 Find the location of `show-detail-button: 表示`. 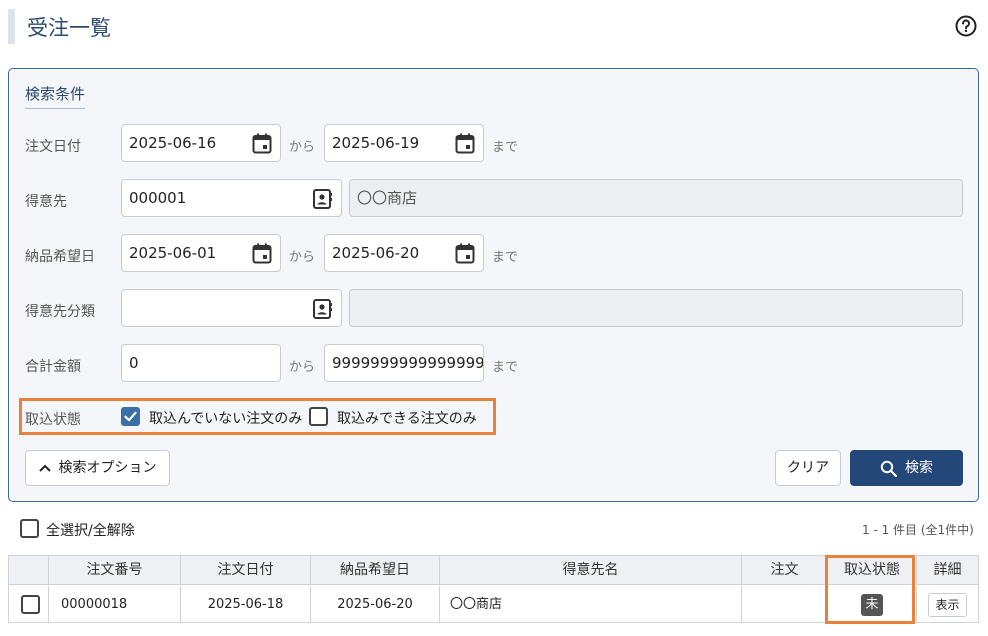

show-detail-button: 表示 is located at coordinates (947, 604).